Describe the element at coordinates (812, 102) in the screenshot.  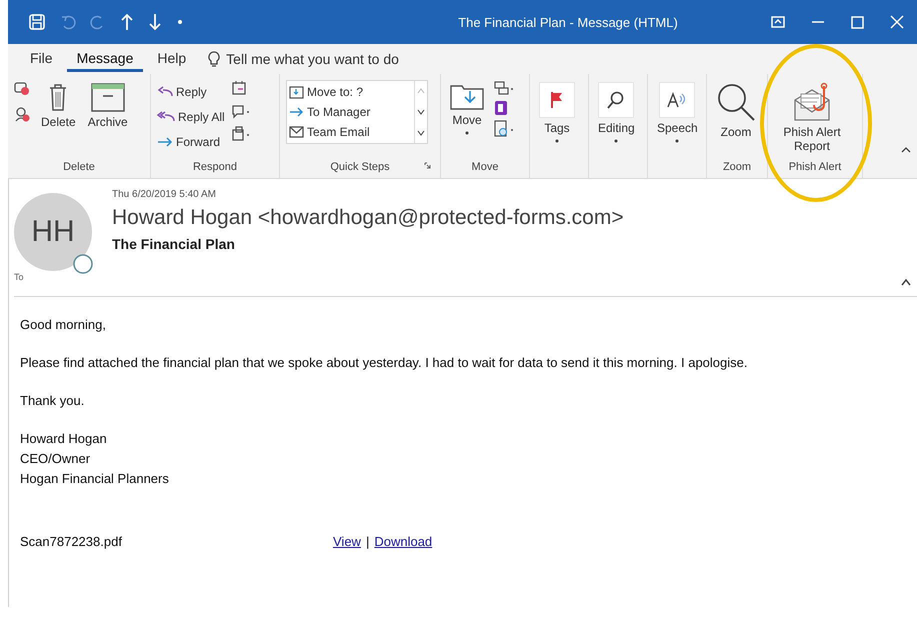
I see `envelope-hook-icon` at that location.